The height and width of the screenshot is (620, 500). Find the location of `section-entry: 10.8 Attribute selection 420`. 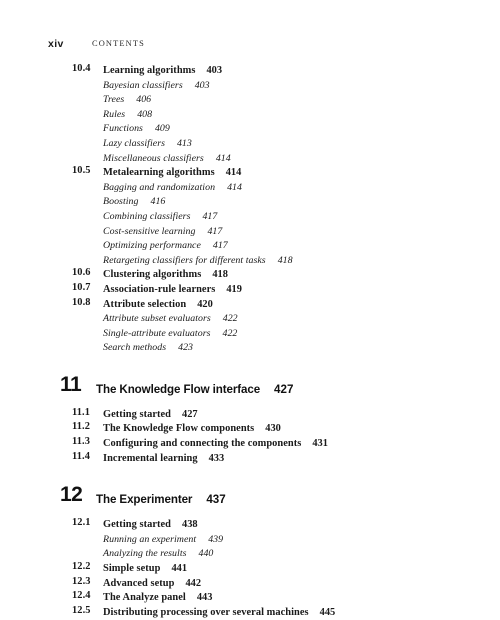

section-entry: 10.8 Attribute selection 420 is located at coordinates (250, 303).